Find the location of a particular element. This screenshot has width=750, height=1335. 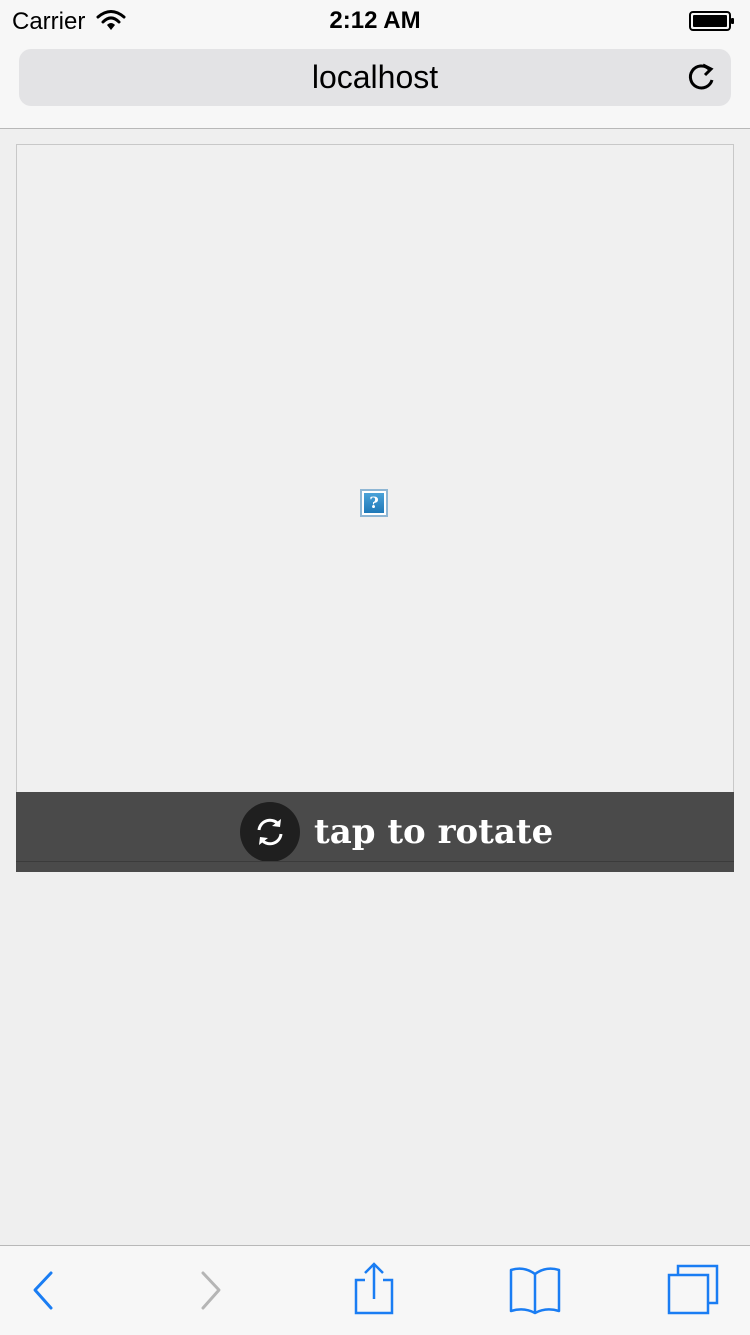

bookmarks-button is located at coordinates (535, 1290).